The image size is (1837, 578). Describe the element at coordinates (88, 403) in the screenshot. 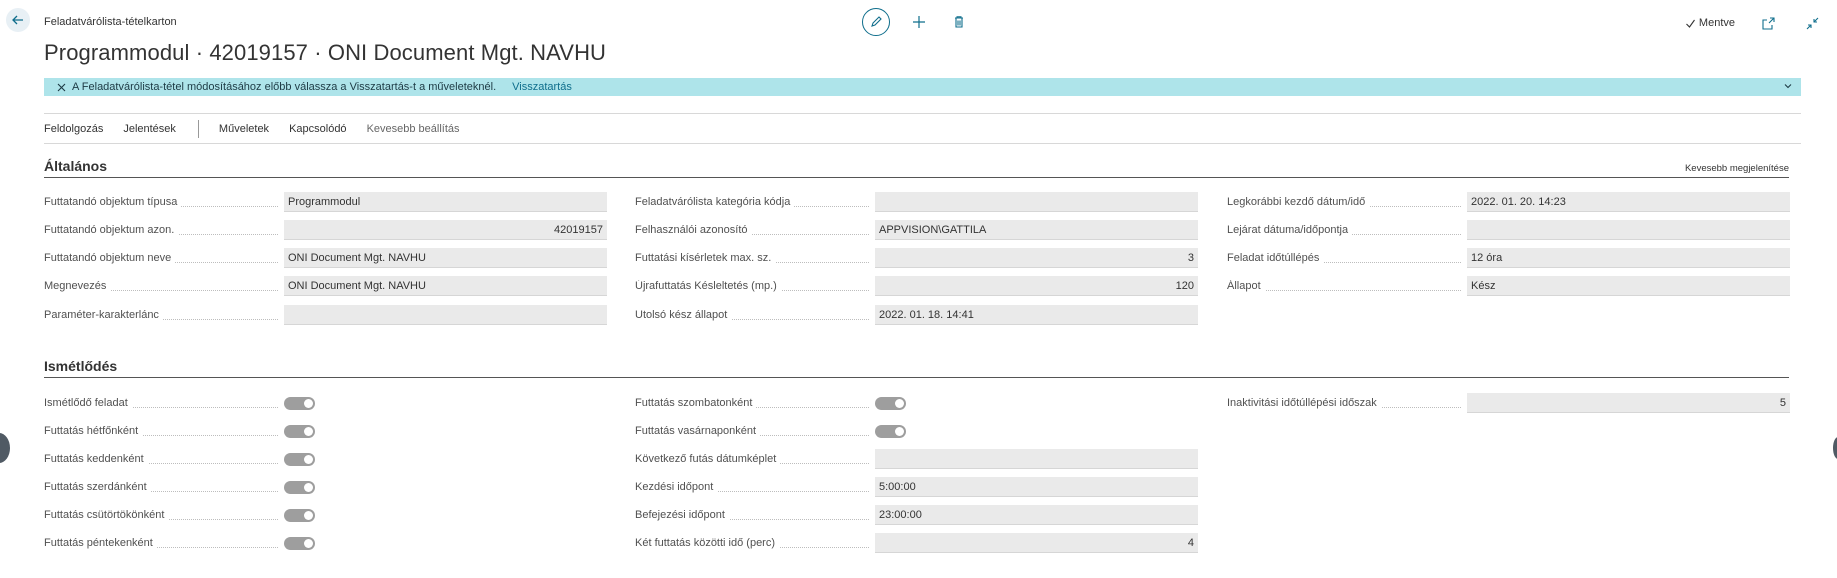

I see `field-label: Ismétlődő feladat` at that location.